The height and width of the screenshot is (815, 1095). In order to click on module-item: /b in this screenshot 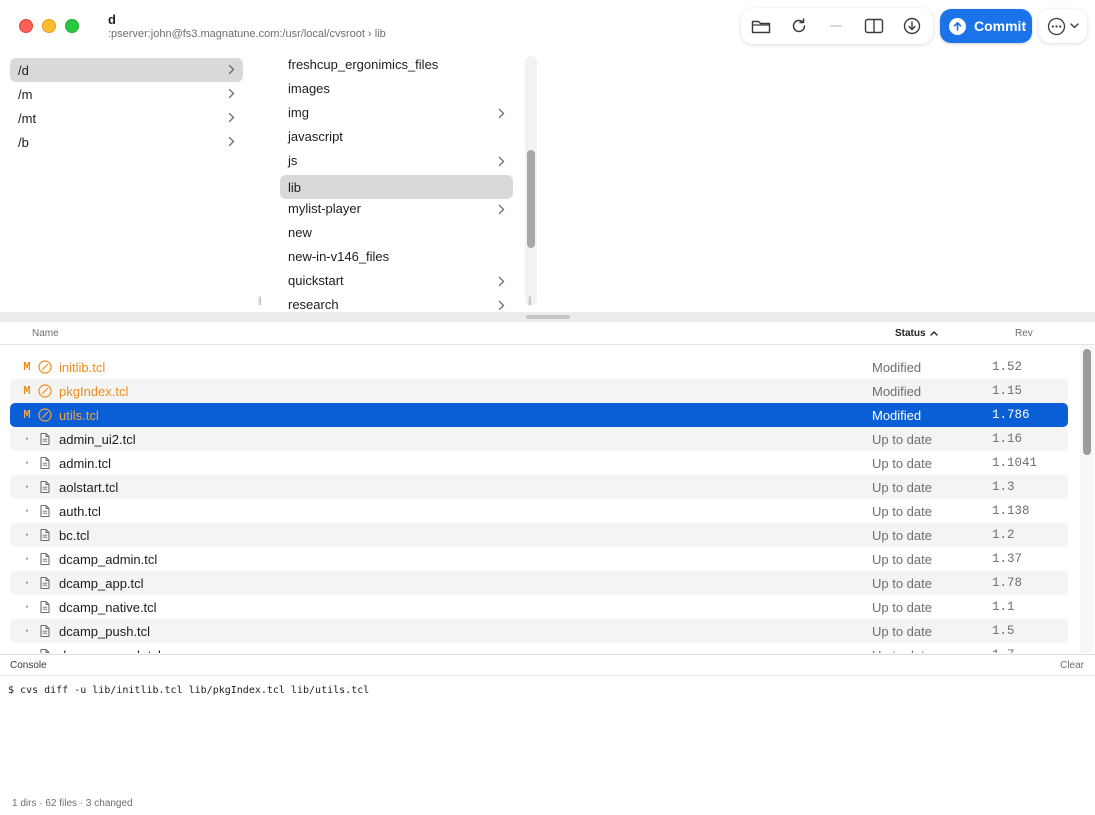, I will do `click(126, 142)`.